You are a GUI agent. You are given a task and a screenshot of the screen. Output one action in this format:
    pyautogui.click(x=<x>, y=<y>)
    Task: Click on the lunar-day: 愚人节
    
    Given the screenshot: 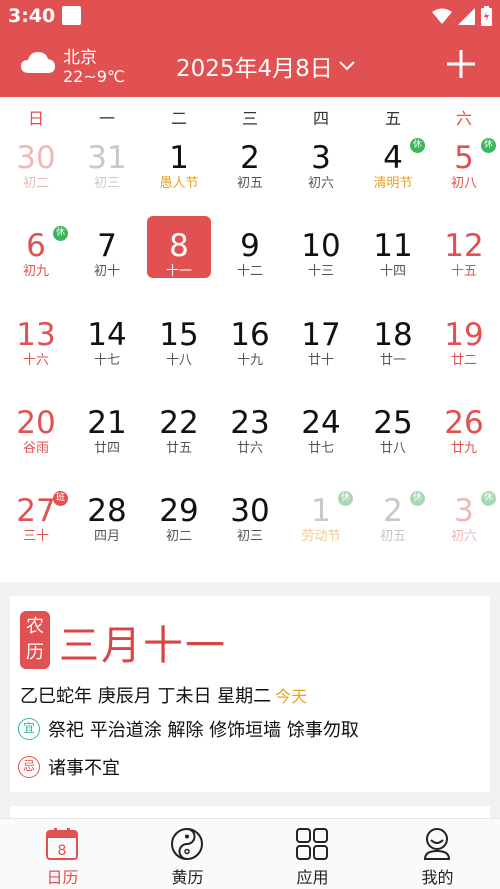 What is the action you would take?
    pyautogui.click(x=179, y=183)
    